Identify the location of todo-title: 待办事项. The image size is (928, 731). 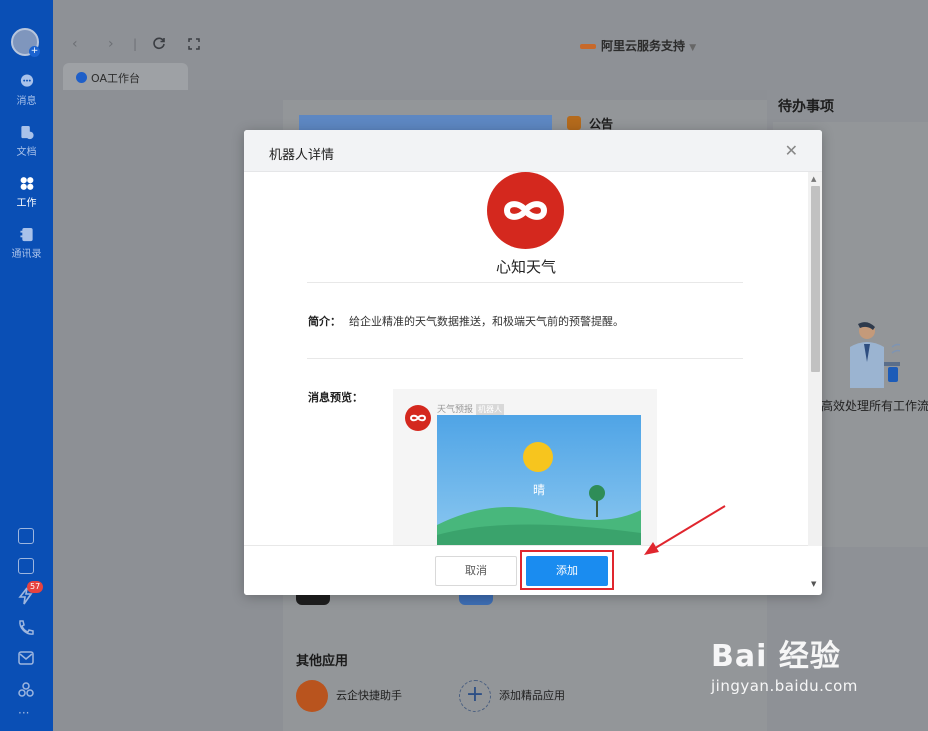
(806, 107).